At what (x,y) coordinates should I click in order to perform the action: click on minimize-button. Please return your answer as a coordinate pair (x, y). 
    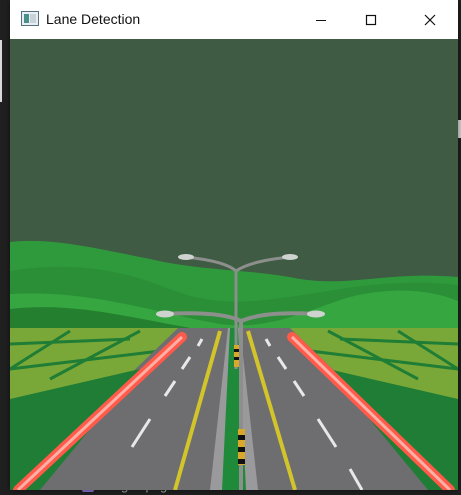
    Looking at the image, I should click on (321, 19).